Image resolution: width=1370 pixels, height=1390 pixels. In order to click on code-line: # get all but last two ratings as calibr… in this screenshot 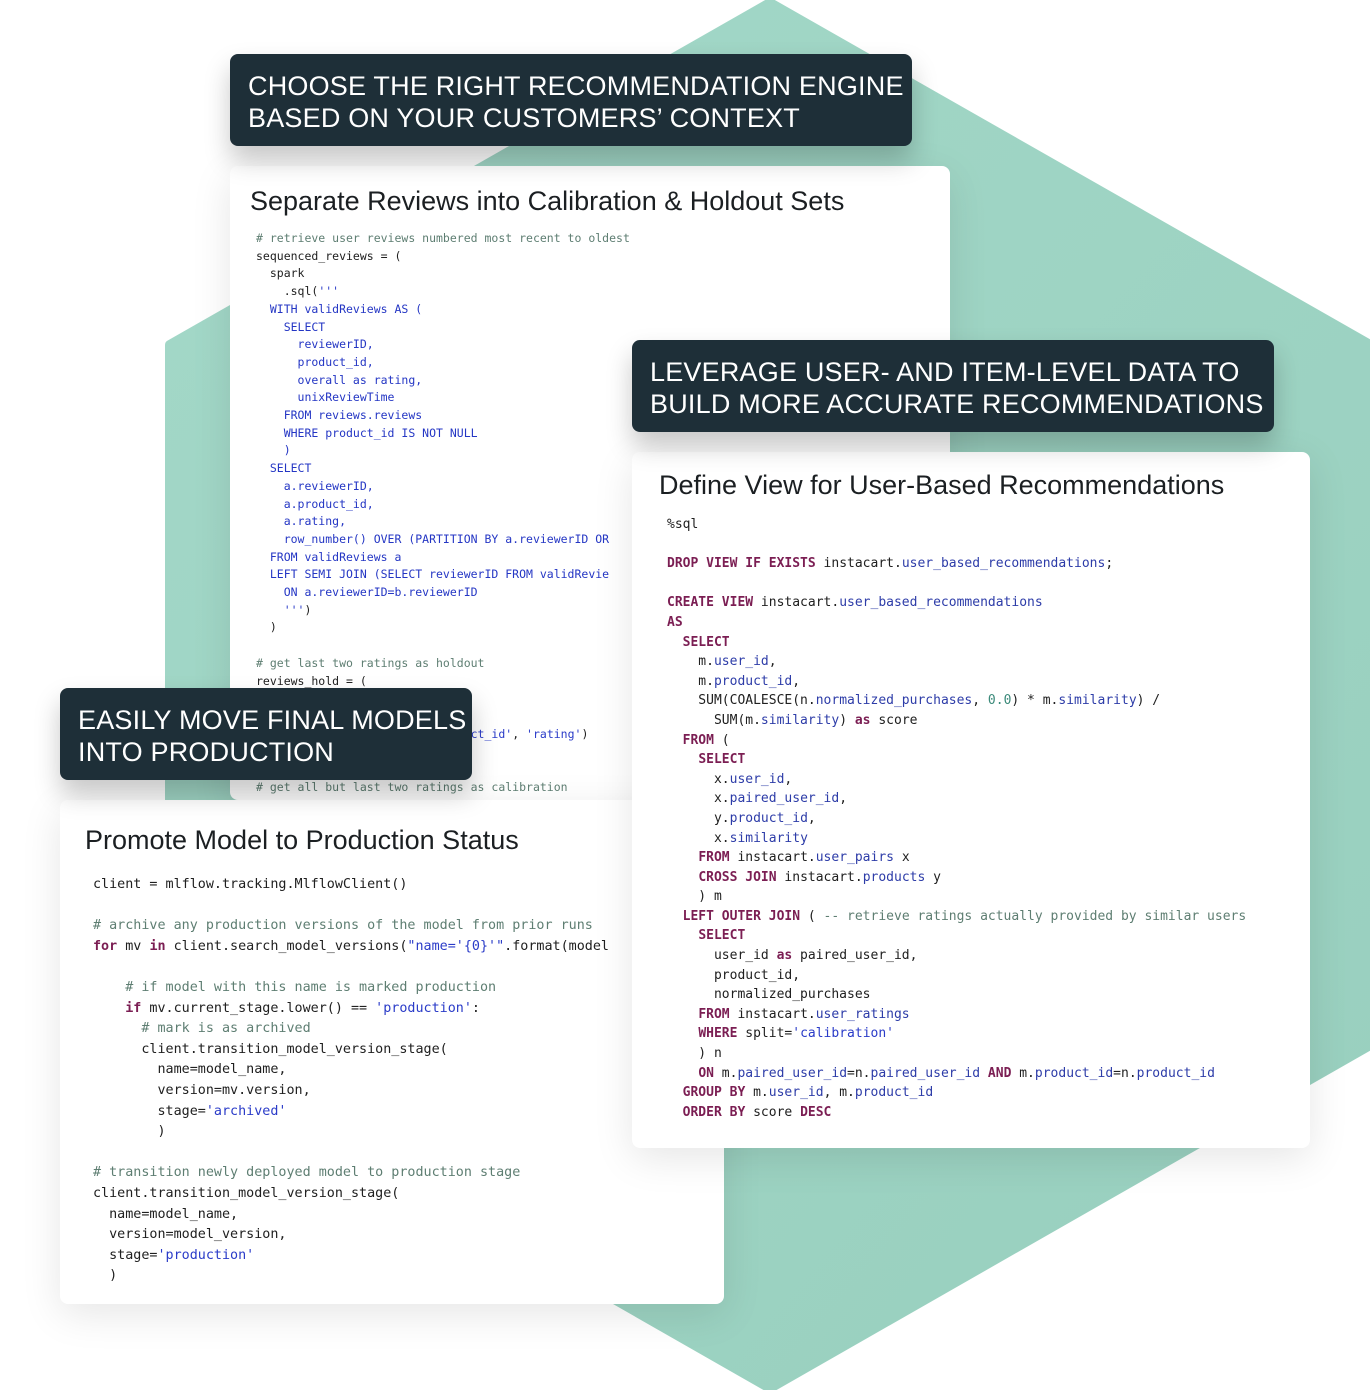, I will do `click(443, 788)`.